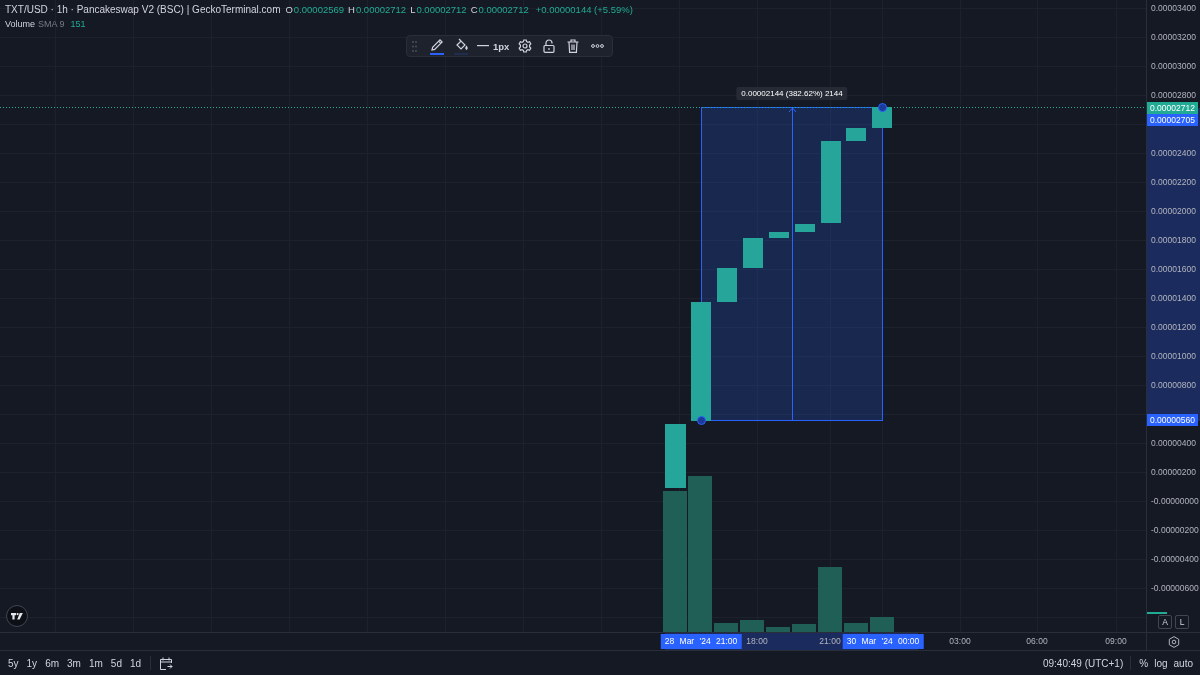  Describe the element at coordinates (32, 663) in the screenshot. I see `range-button: 1y` at that location.